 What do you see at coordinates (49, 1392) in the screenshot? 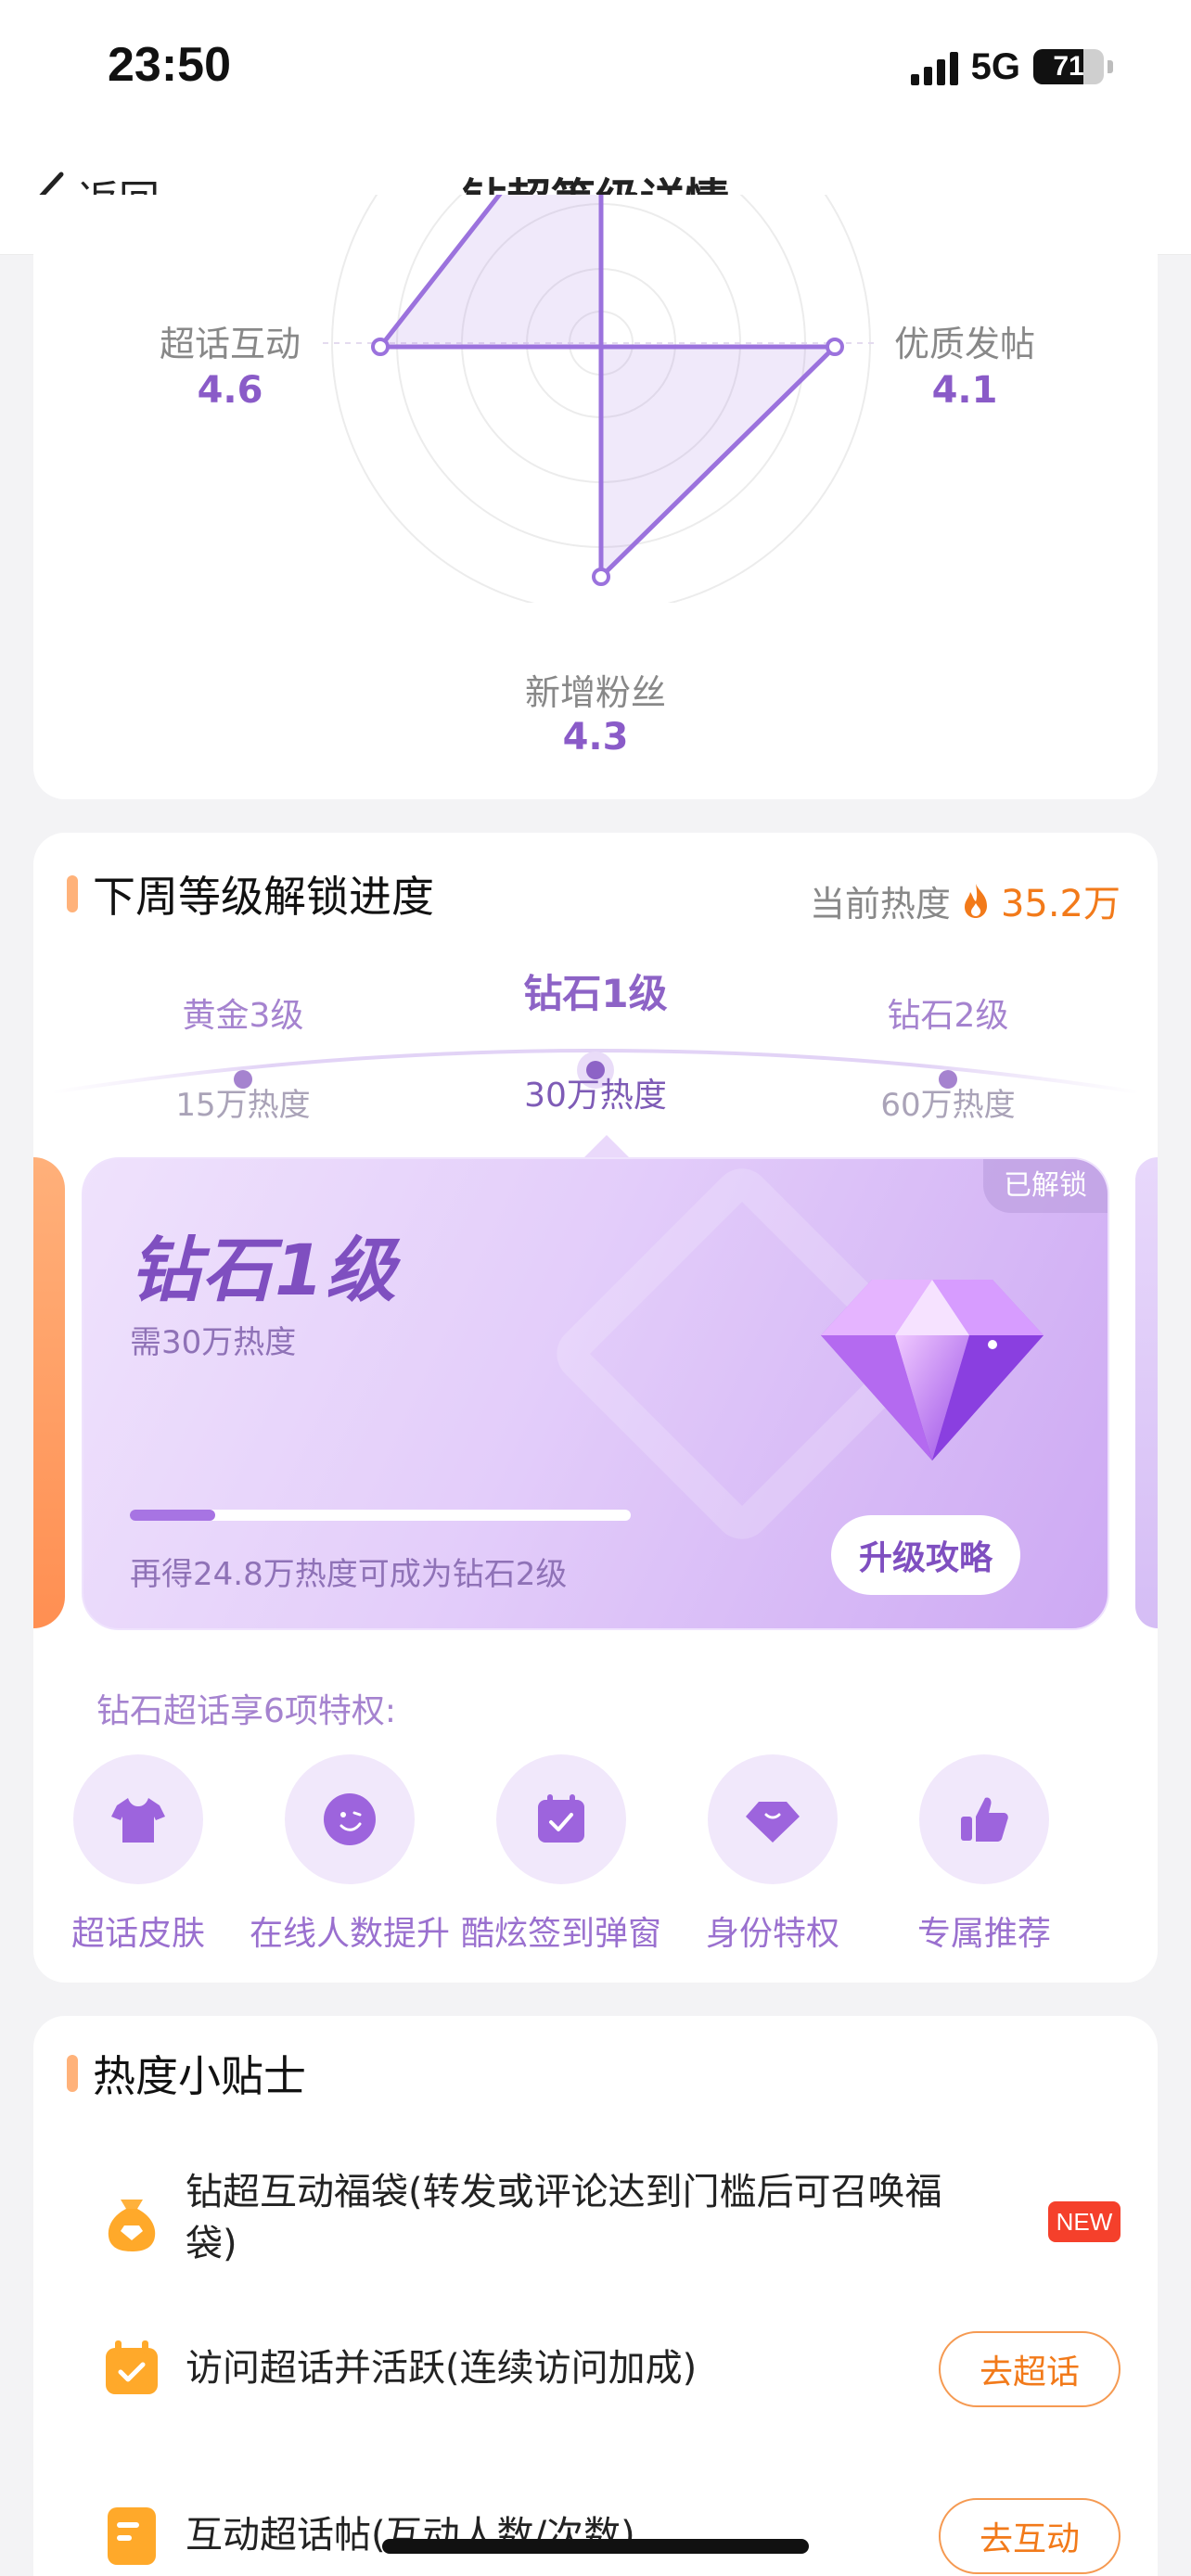
I see `prev-level-card-peek` at bounding box center [49, 1392].